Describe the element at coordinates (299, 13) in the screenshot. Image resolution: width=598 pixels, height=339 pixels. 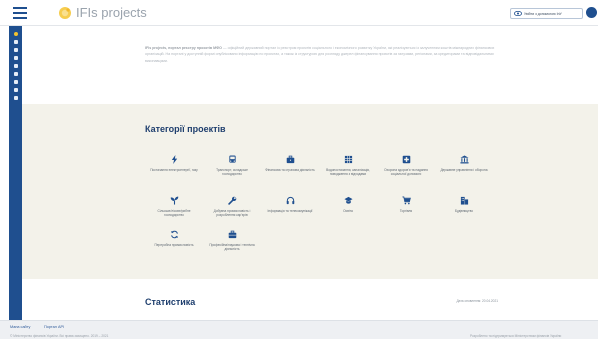
I see `top-bar: IFIs projects Увійти з допомогою ІнУ` at that location.